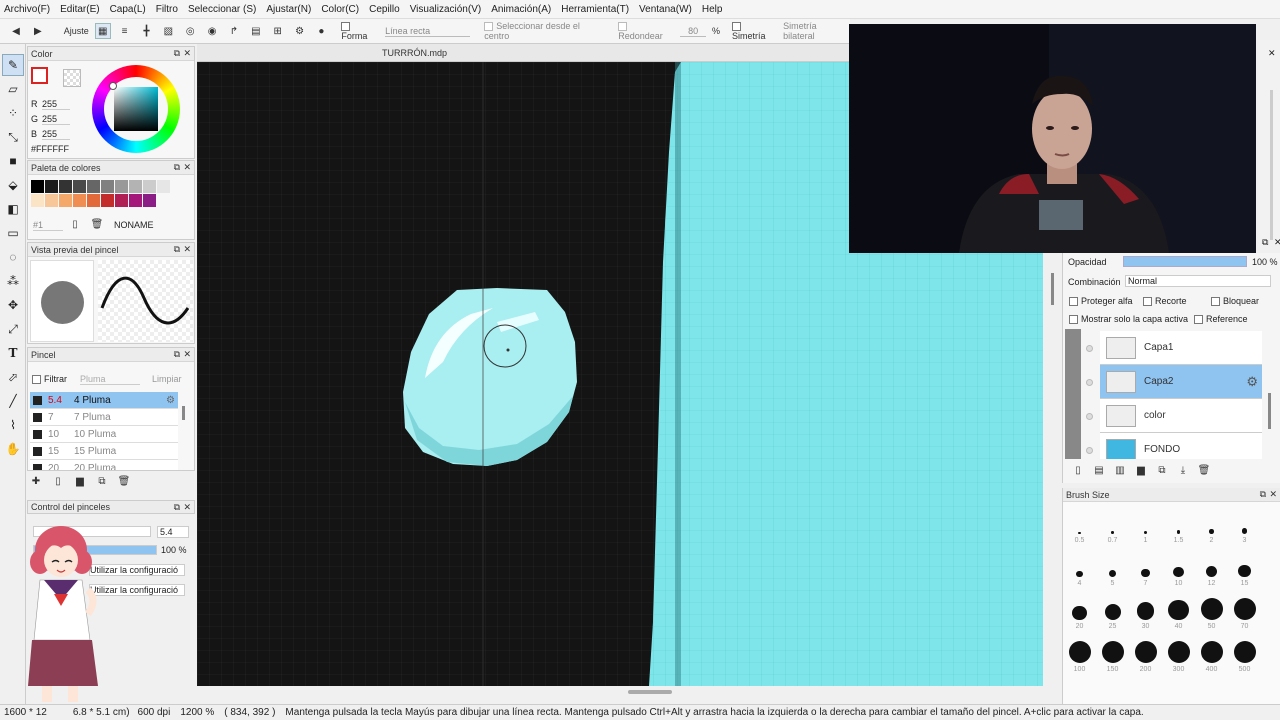 Image resolution: width=1280 pixels, height=720 pixels. What do you see at coordinates (360, 31) in the screenshot?
I see `forma-toggle: Forma` at bounding box center [360, 31].